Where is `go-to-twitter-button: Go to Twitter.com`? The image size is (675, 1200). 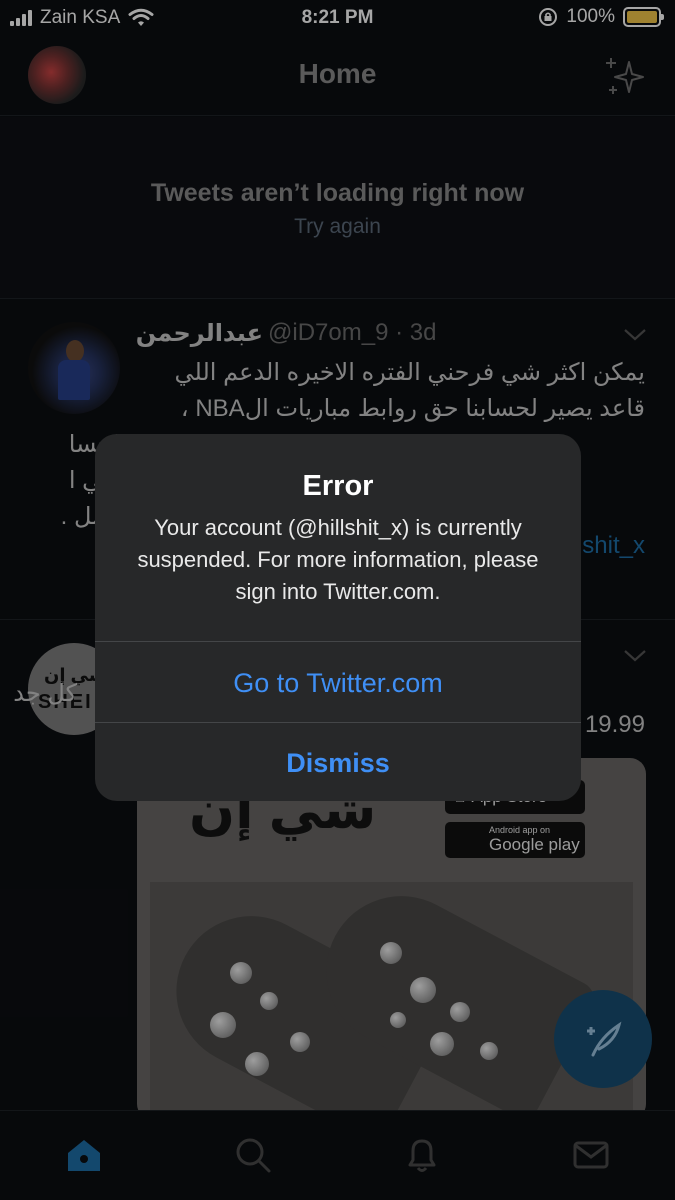 go-to-twitter-button: Go to Twitter.com is located at coordinates (338, 683).